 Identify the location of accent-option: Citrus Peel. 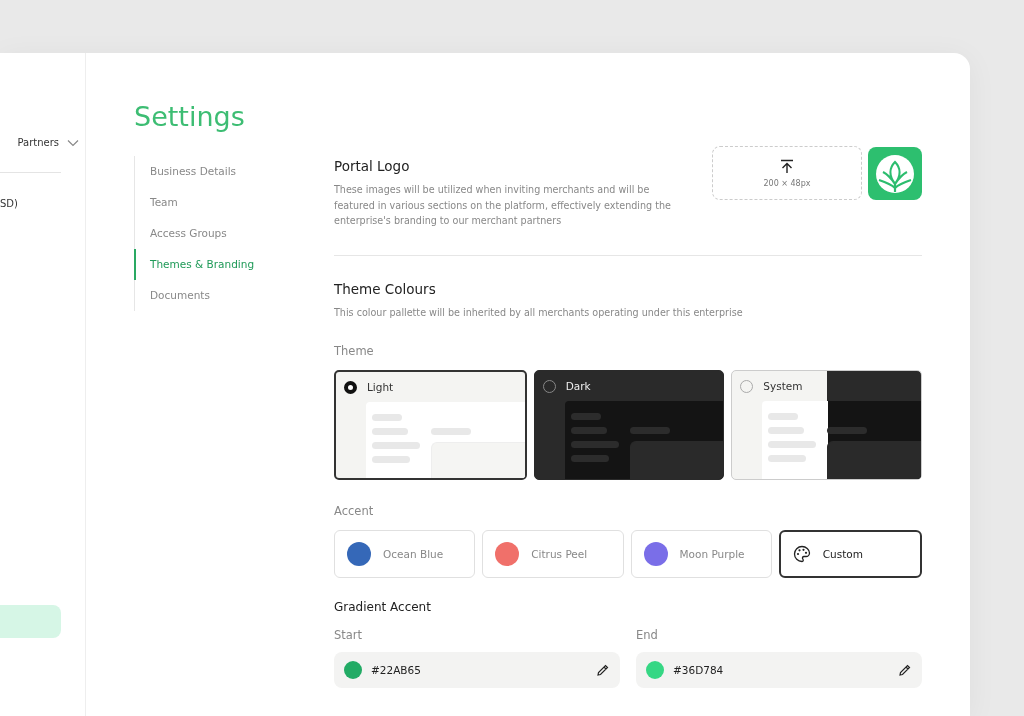
(553, 554).